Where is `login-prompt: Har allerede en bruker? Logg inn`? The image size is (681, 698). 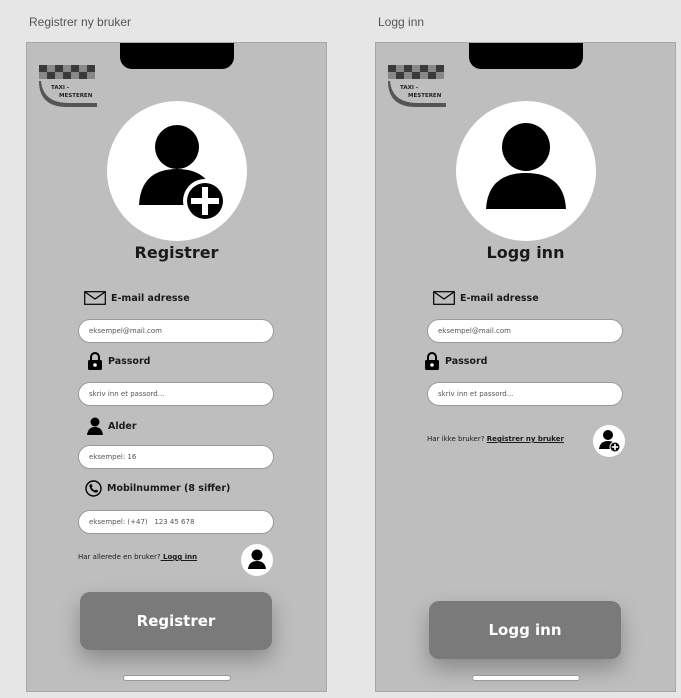 login-prompt: Har allerede en bruker? Logg inn is located at coordinates (137, 557).